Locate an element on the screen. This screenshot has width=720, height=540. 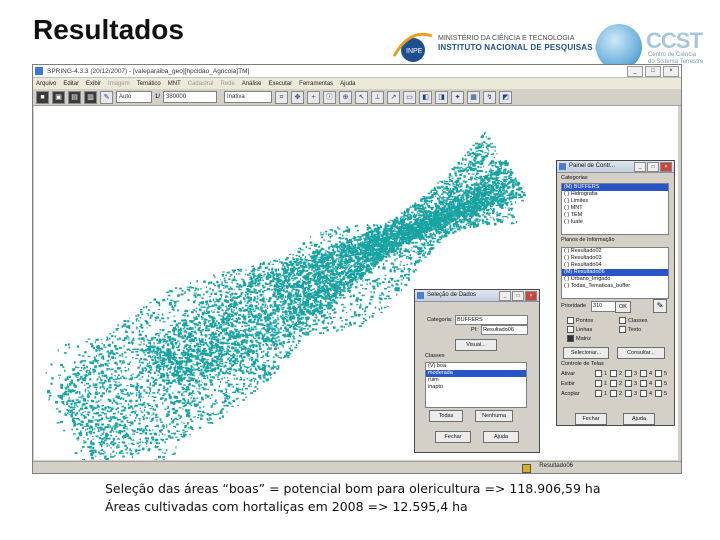
class-list-item: ruim is located at coordinates (476, 380).